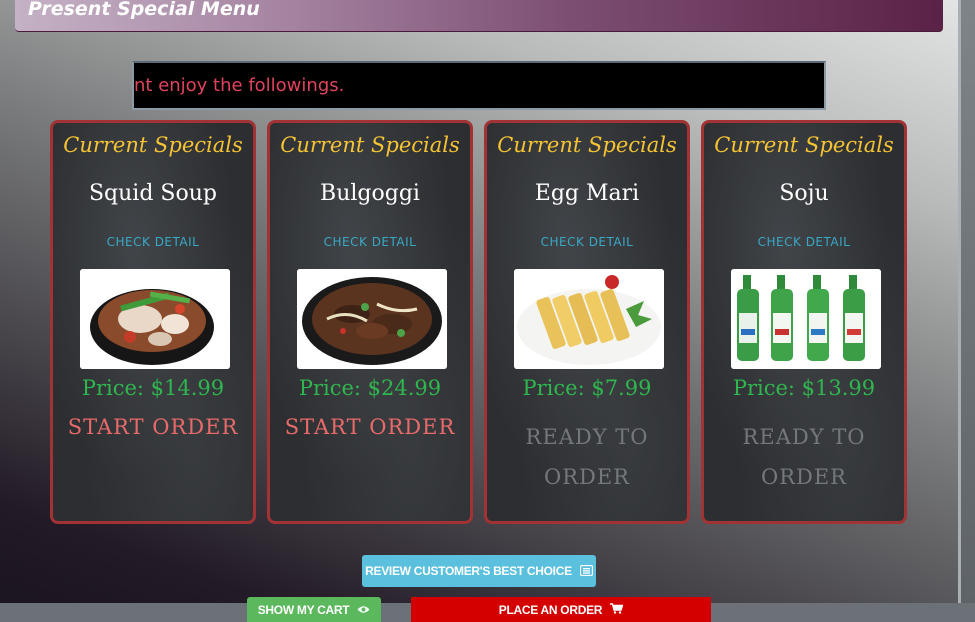 The height and width of the screenshot is (622, 975). I want to click on card-price: Price: $24.99, so click(370, 388).